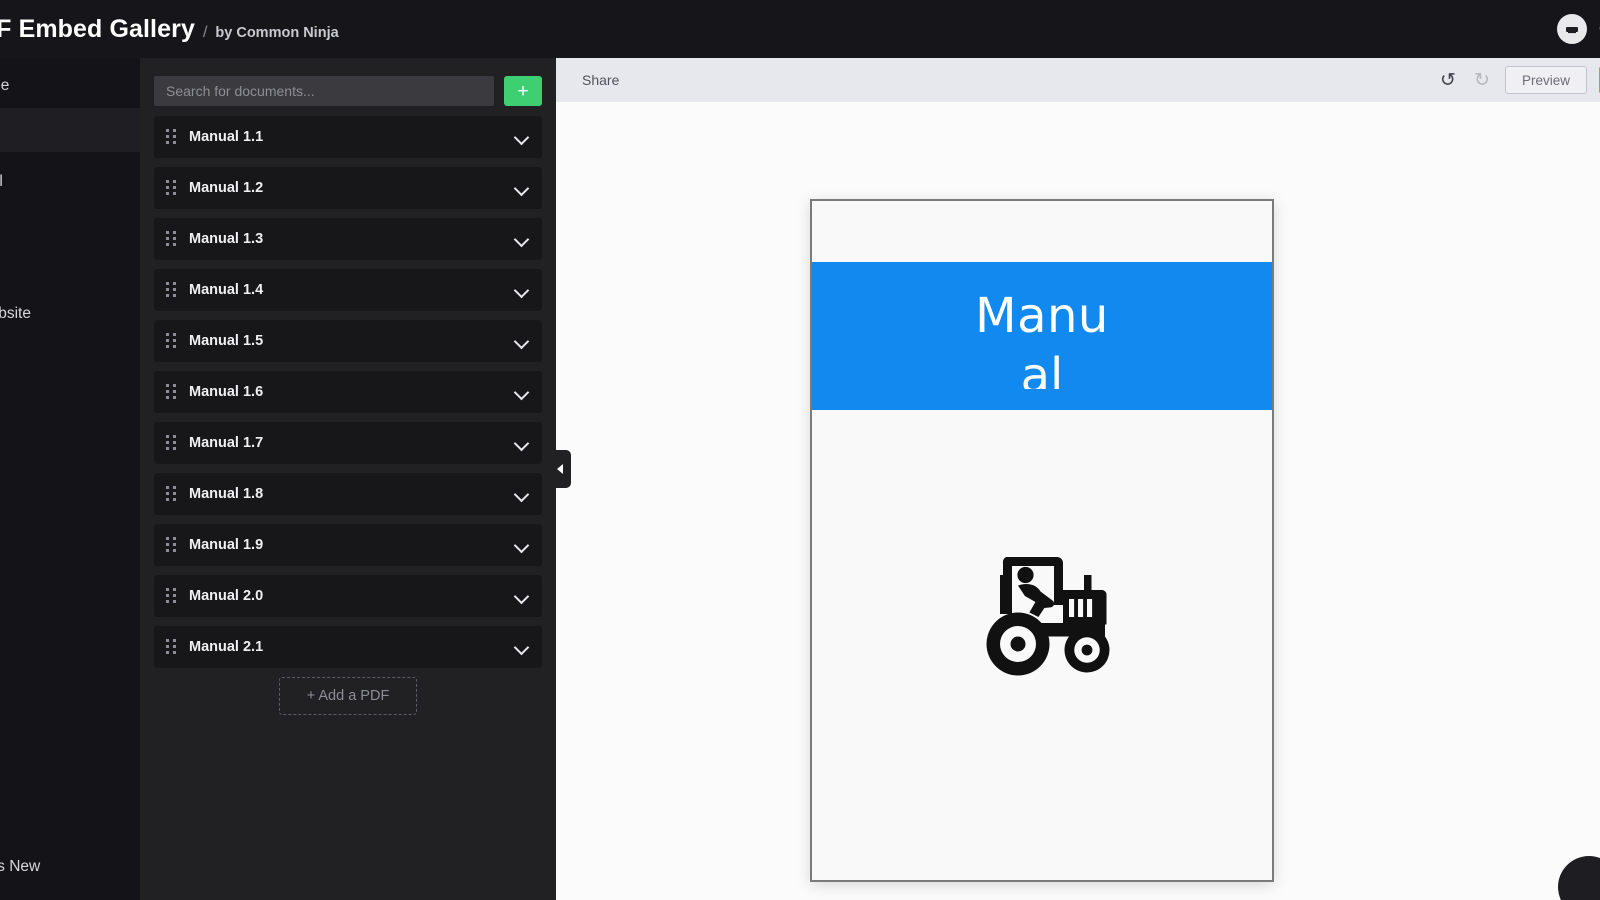  Describe the element at coordinates (348, 443) in the screenshot. I see `list-item: Manual 1.7` at that location.